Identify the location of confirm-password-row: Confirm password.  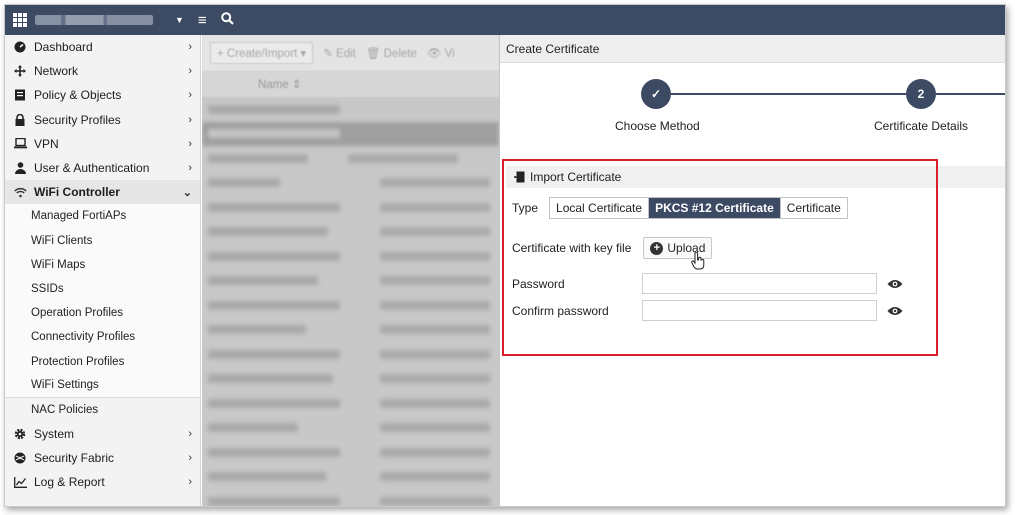
(707, 310).